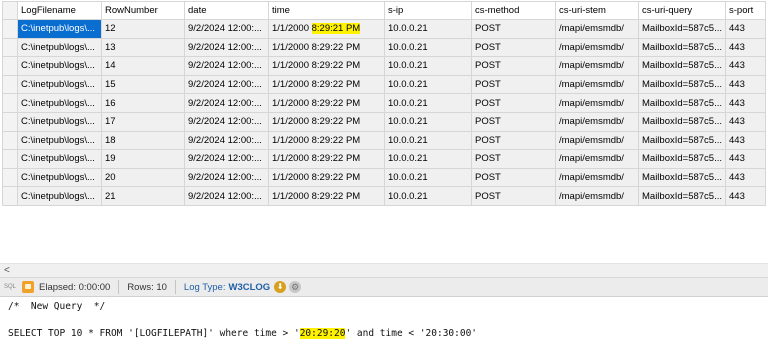 The width and height of the screenshot is (768, 357). What do you see at coordinates (384, 270) in the screenshot?
I see `horizontal-scrollbar: <` at bounding box center [384, 270].